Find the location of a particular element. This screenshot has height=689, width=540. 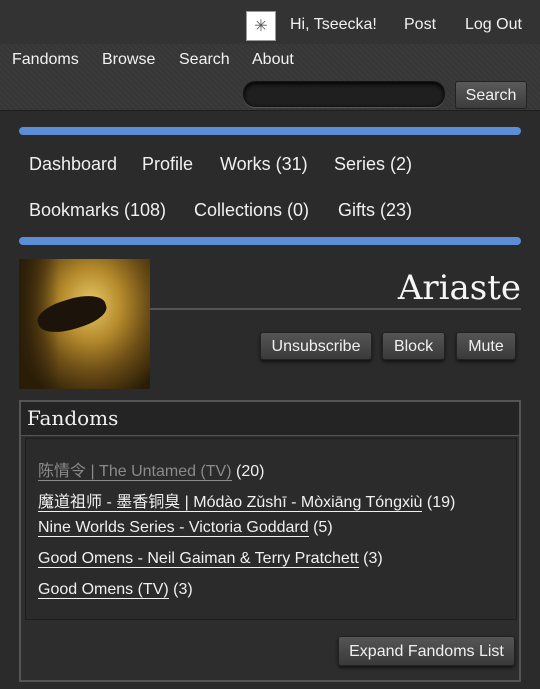

fandom-item: 陈情令 | The Untamed (TV) (20) is located at coordinates (151, 472).